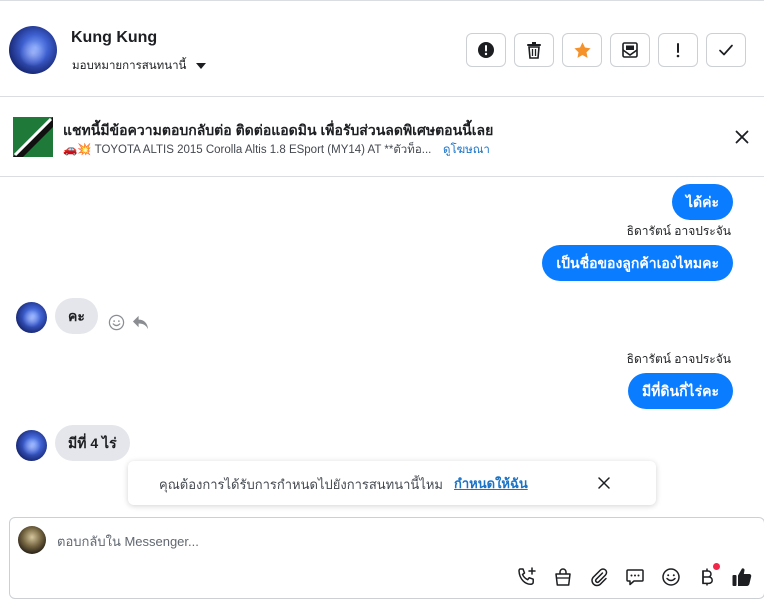 This screenshot has height=605, width=764. What do you see at coordinates (33, 50) in the screenshot?
I see `contact-avatar` at bounding box center [33, 50].